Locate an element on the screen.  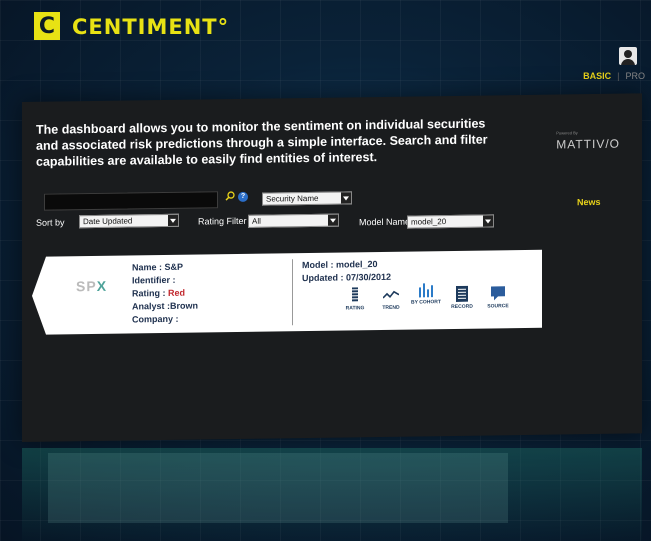
rating-filter-label: Rating Filter is located at coordinates (222, 221).